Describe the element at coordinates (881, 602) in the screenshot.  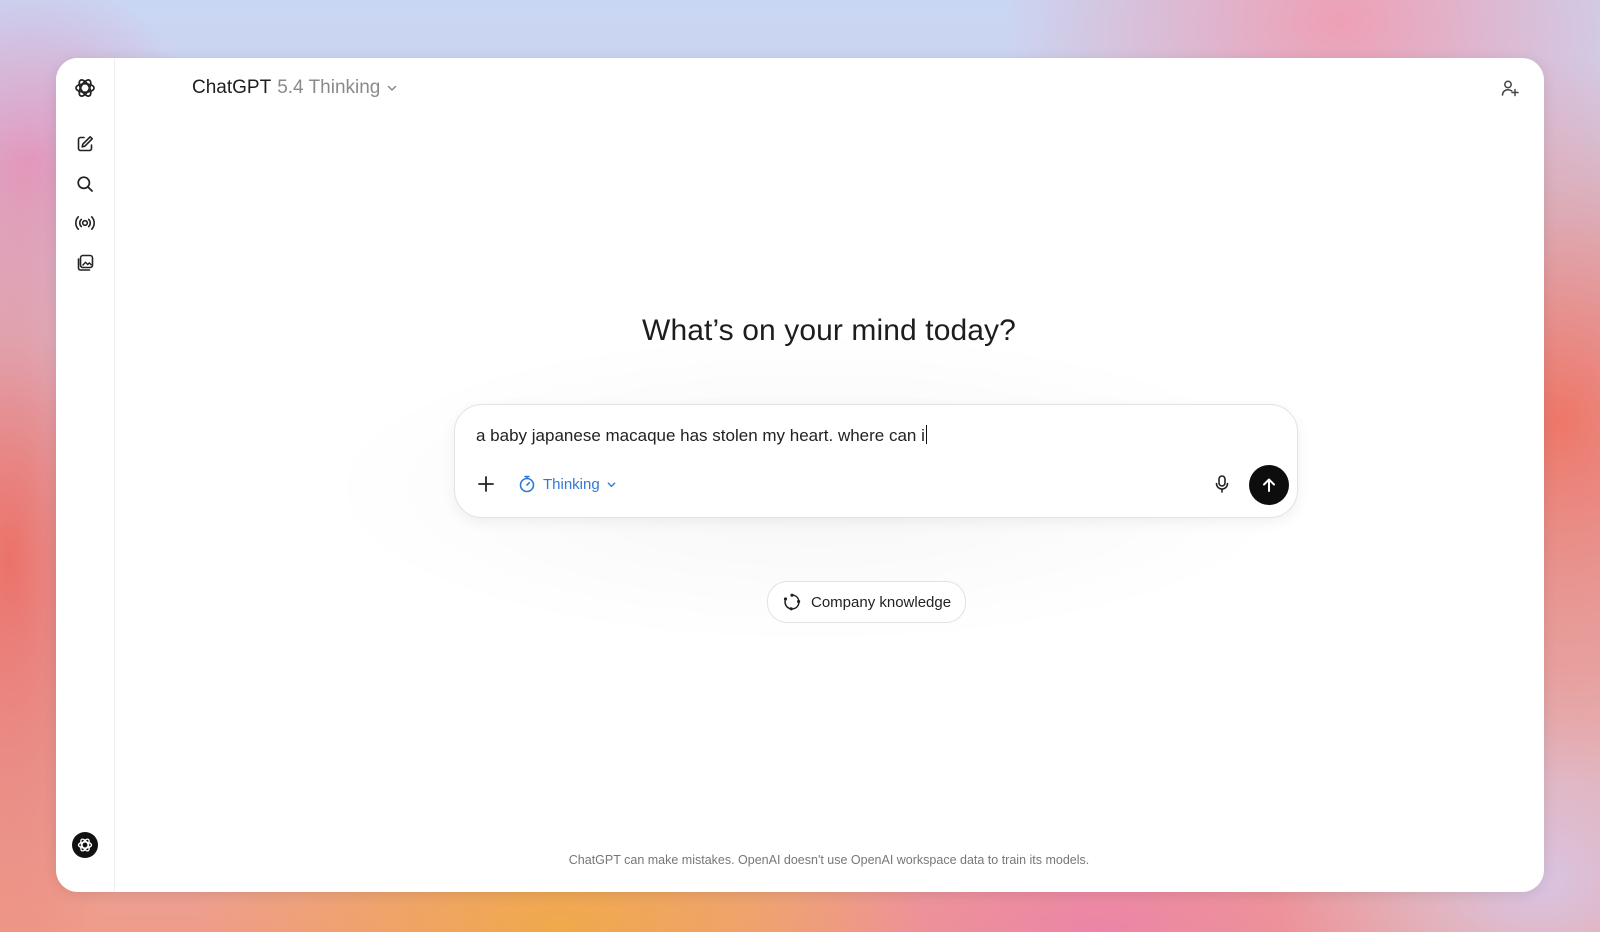
I see `company-knowledge-label: Company knowledge` at that location.